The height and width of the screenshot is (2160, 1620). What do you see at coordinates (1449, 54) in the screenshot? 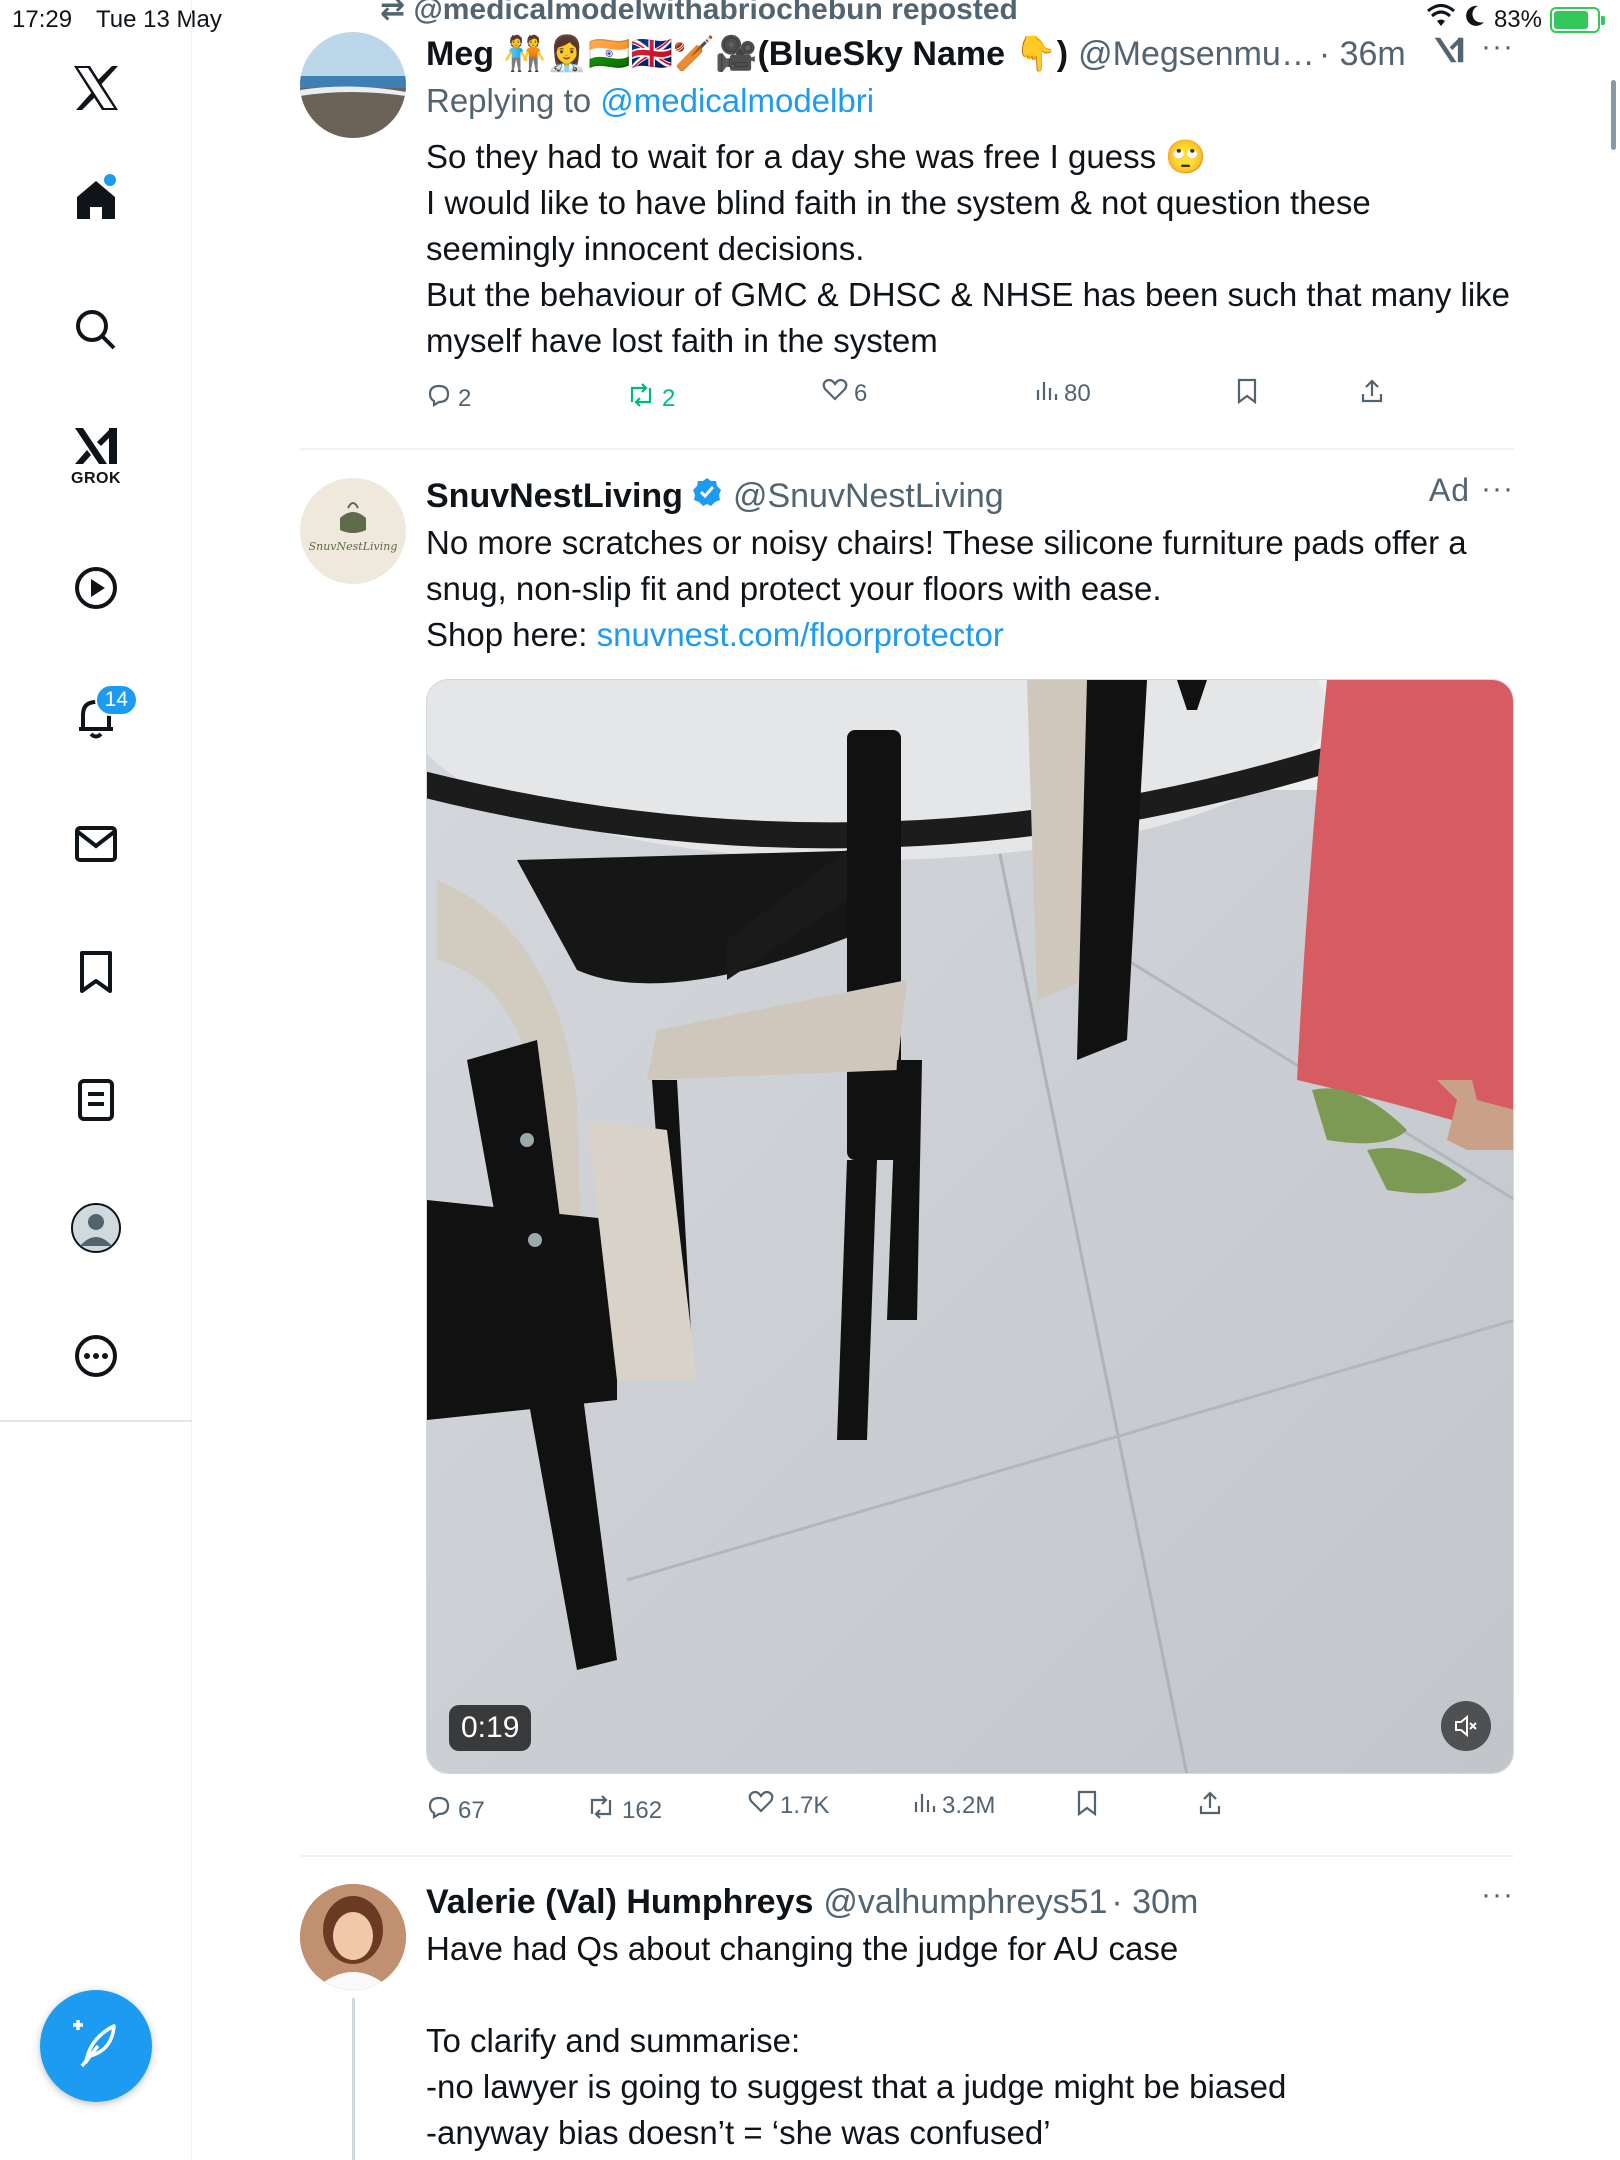
I see `grok-icon` at bounding box center [1449, 54].